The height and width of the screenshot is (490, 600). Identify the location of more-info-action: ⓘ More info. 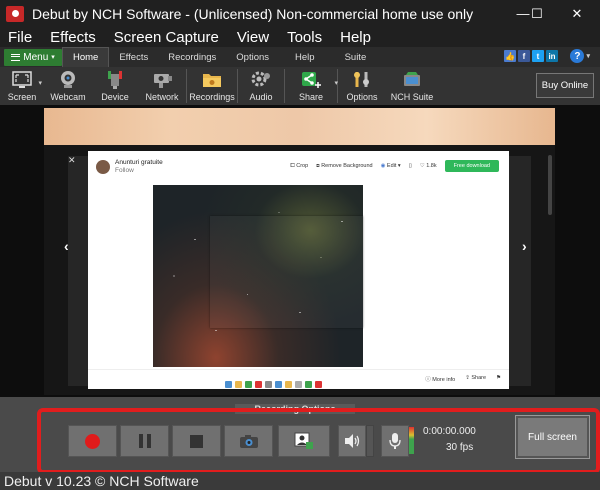
(440, 380).